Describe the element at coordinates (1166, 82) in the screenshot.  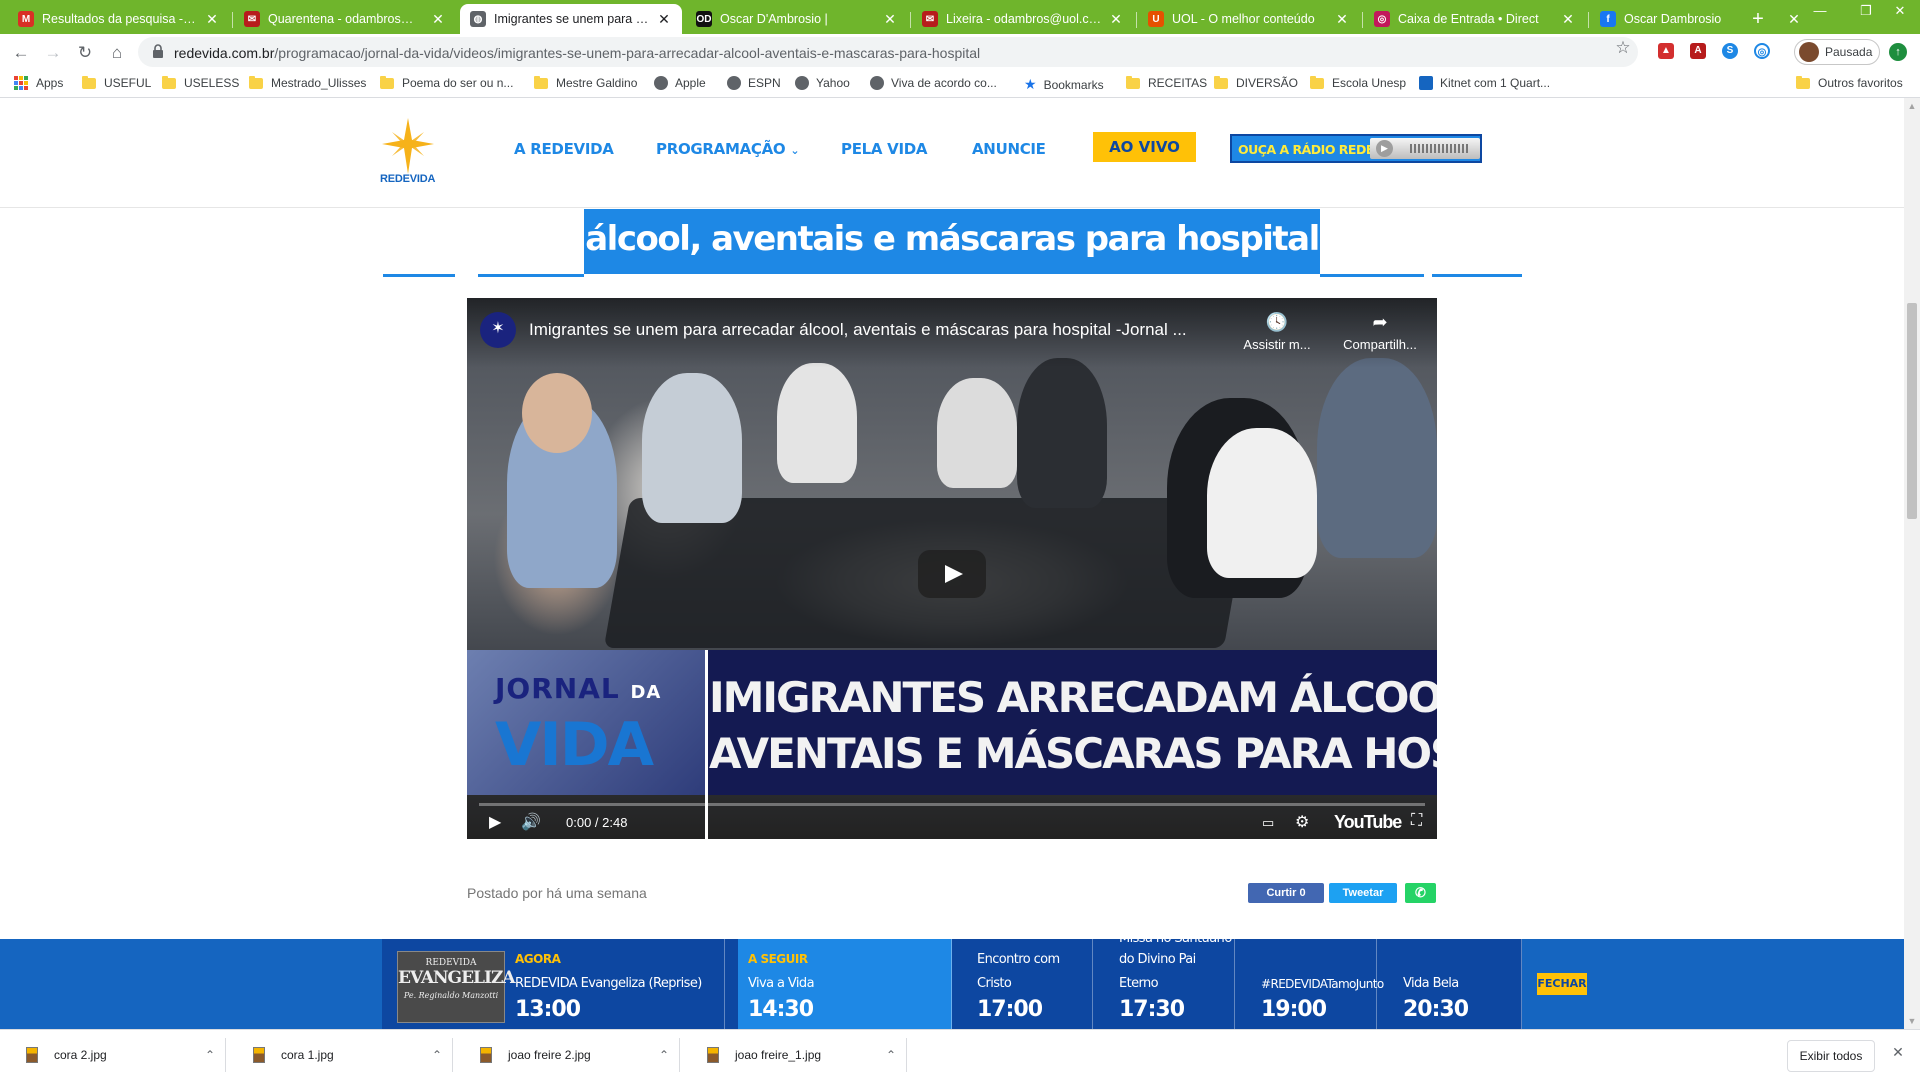
I see `bookmark-item: RECEITAS` at that location.